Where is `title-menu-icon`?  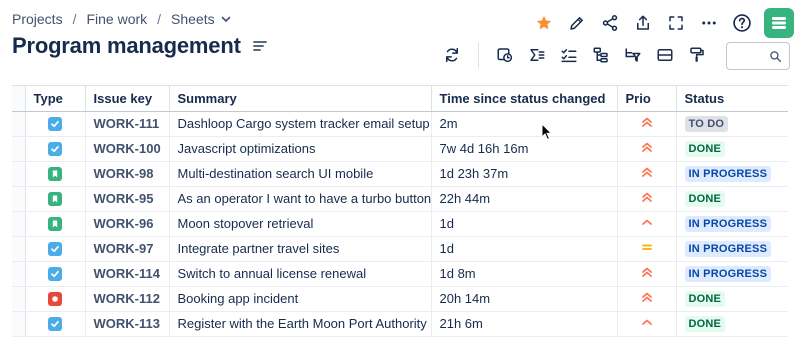
title-menu-icon is located at coordinates (259, 46).